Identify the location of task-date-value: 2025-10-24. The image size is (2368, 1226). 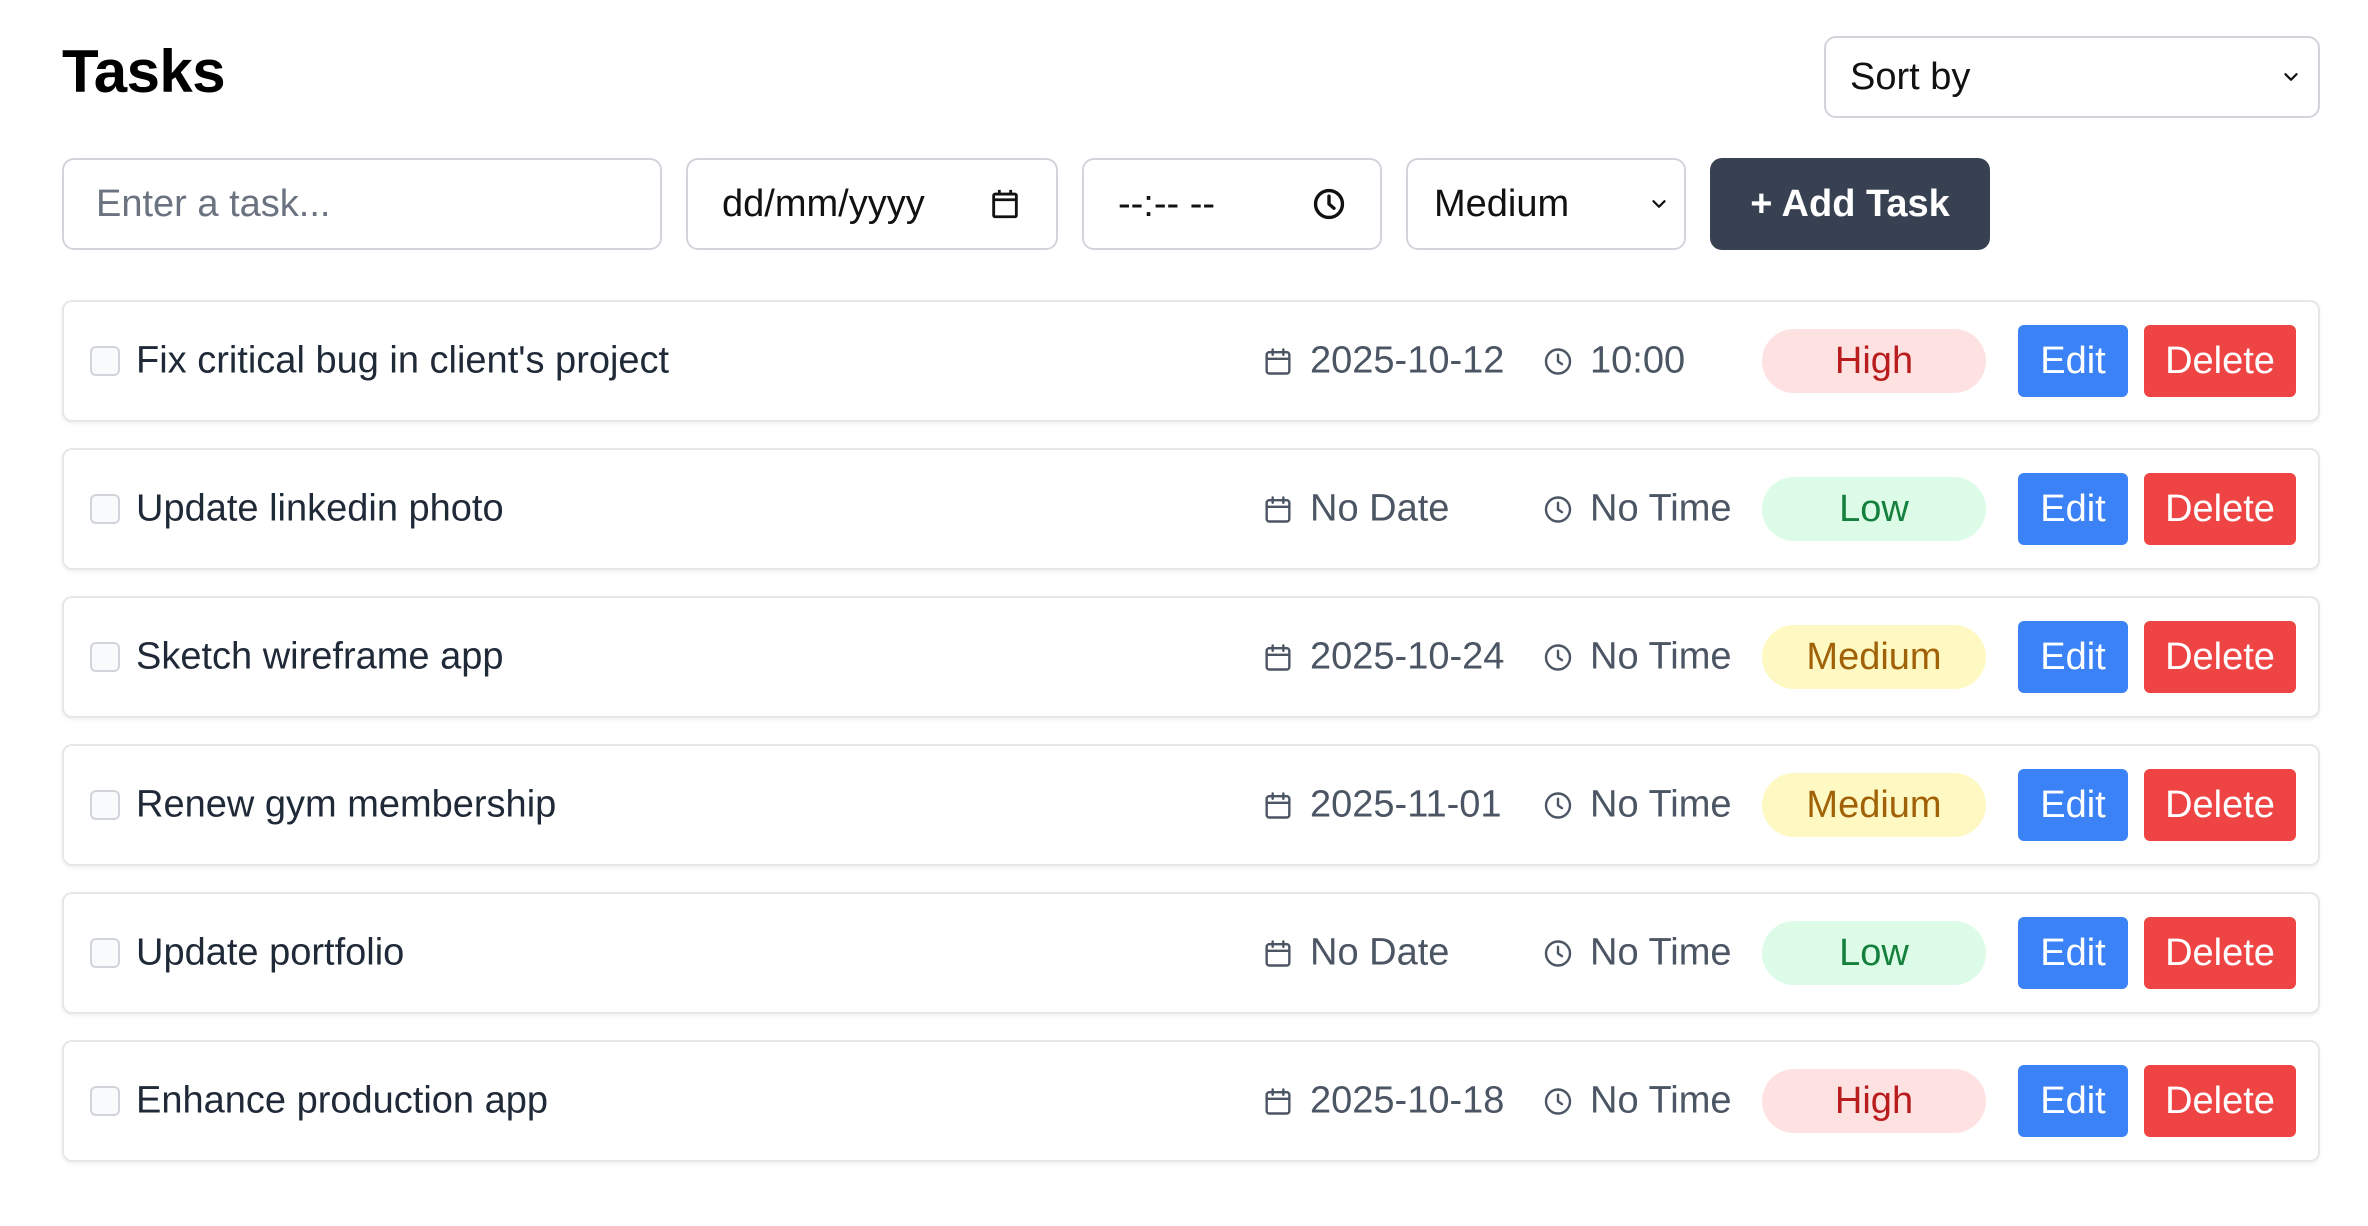
(1407, 656).